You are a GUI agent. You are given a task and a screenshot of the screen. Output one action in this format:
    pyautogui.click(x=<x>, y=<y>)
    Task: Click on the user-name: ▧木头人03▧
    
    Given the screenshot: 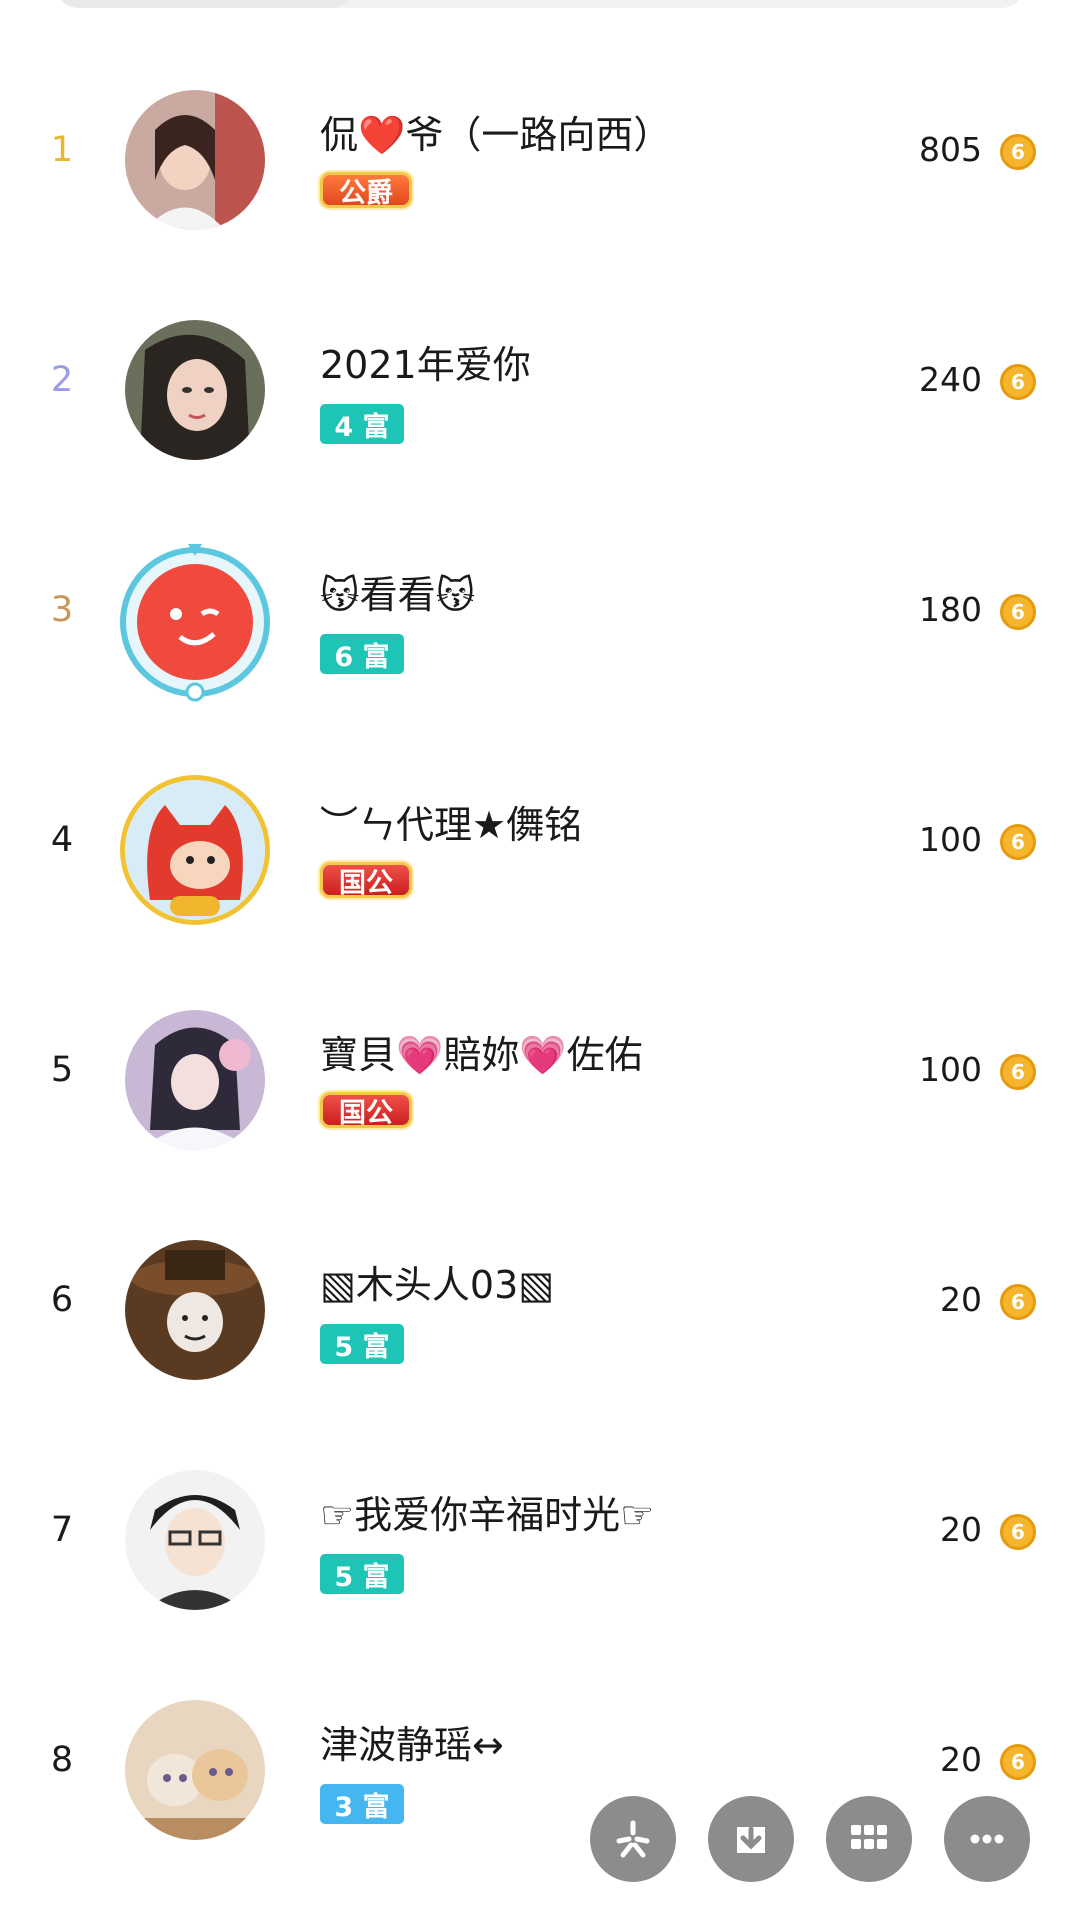 What is the action you would take?
    pyautogui.click(x=437, y=1285)
    